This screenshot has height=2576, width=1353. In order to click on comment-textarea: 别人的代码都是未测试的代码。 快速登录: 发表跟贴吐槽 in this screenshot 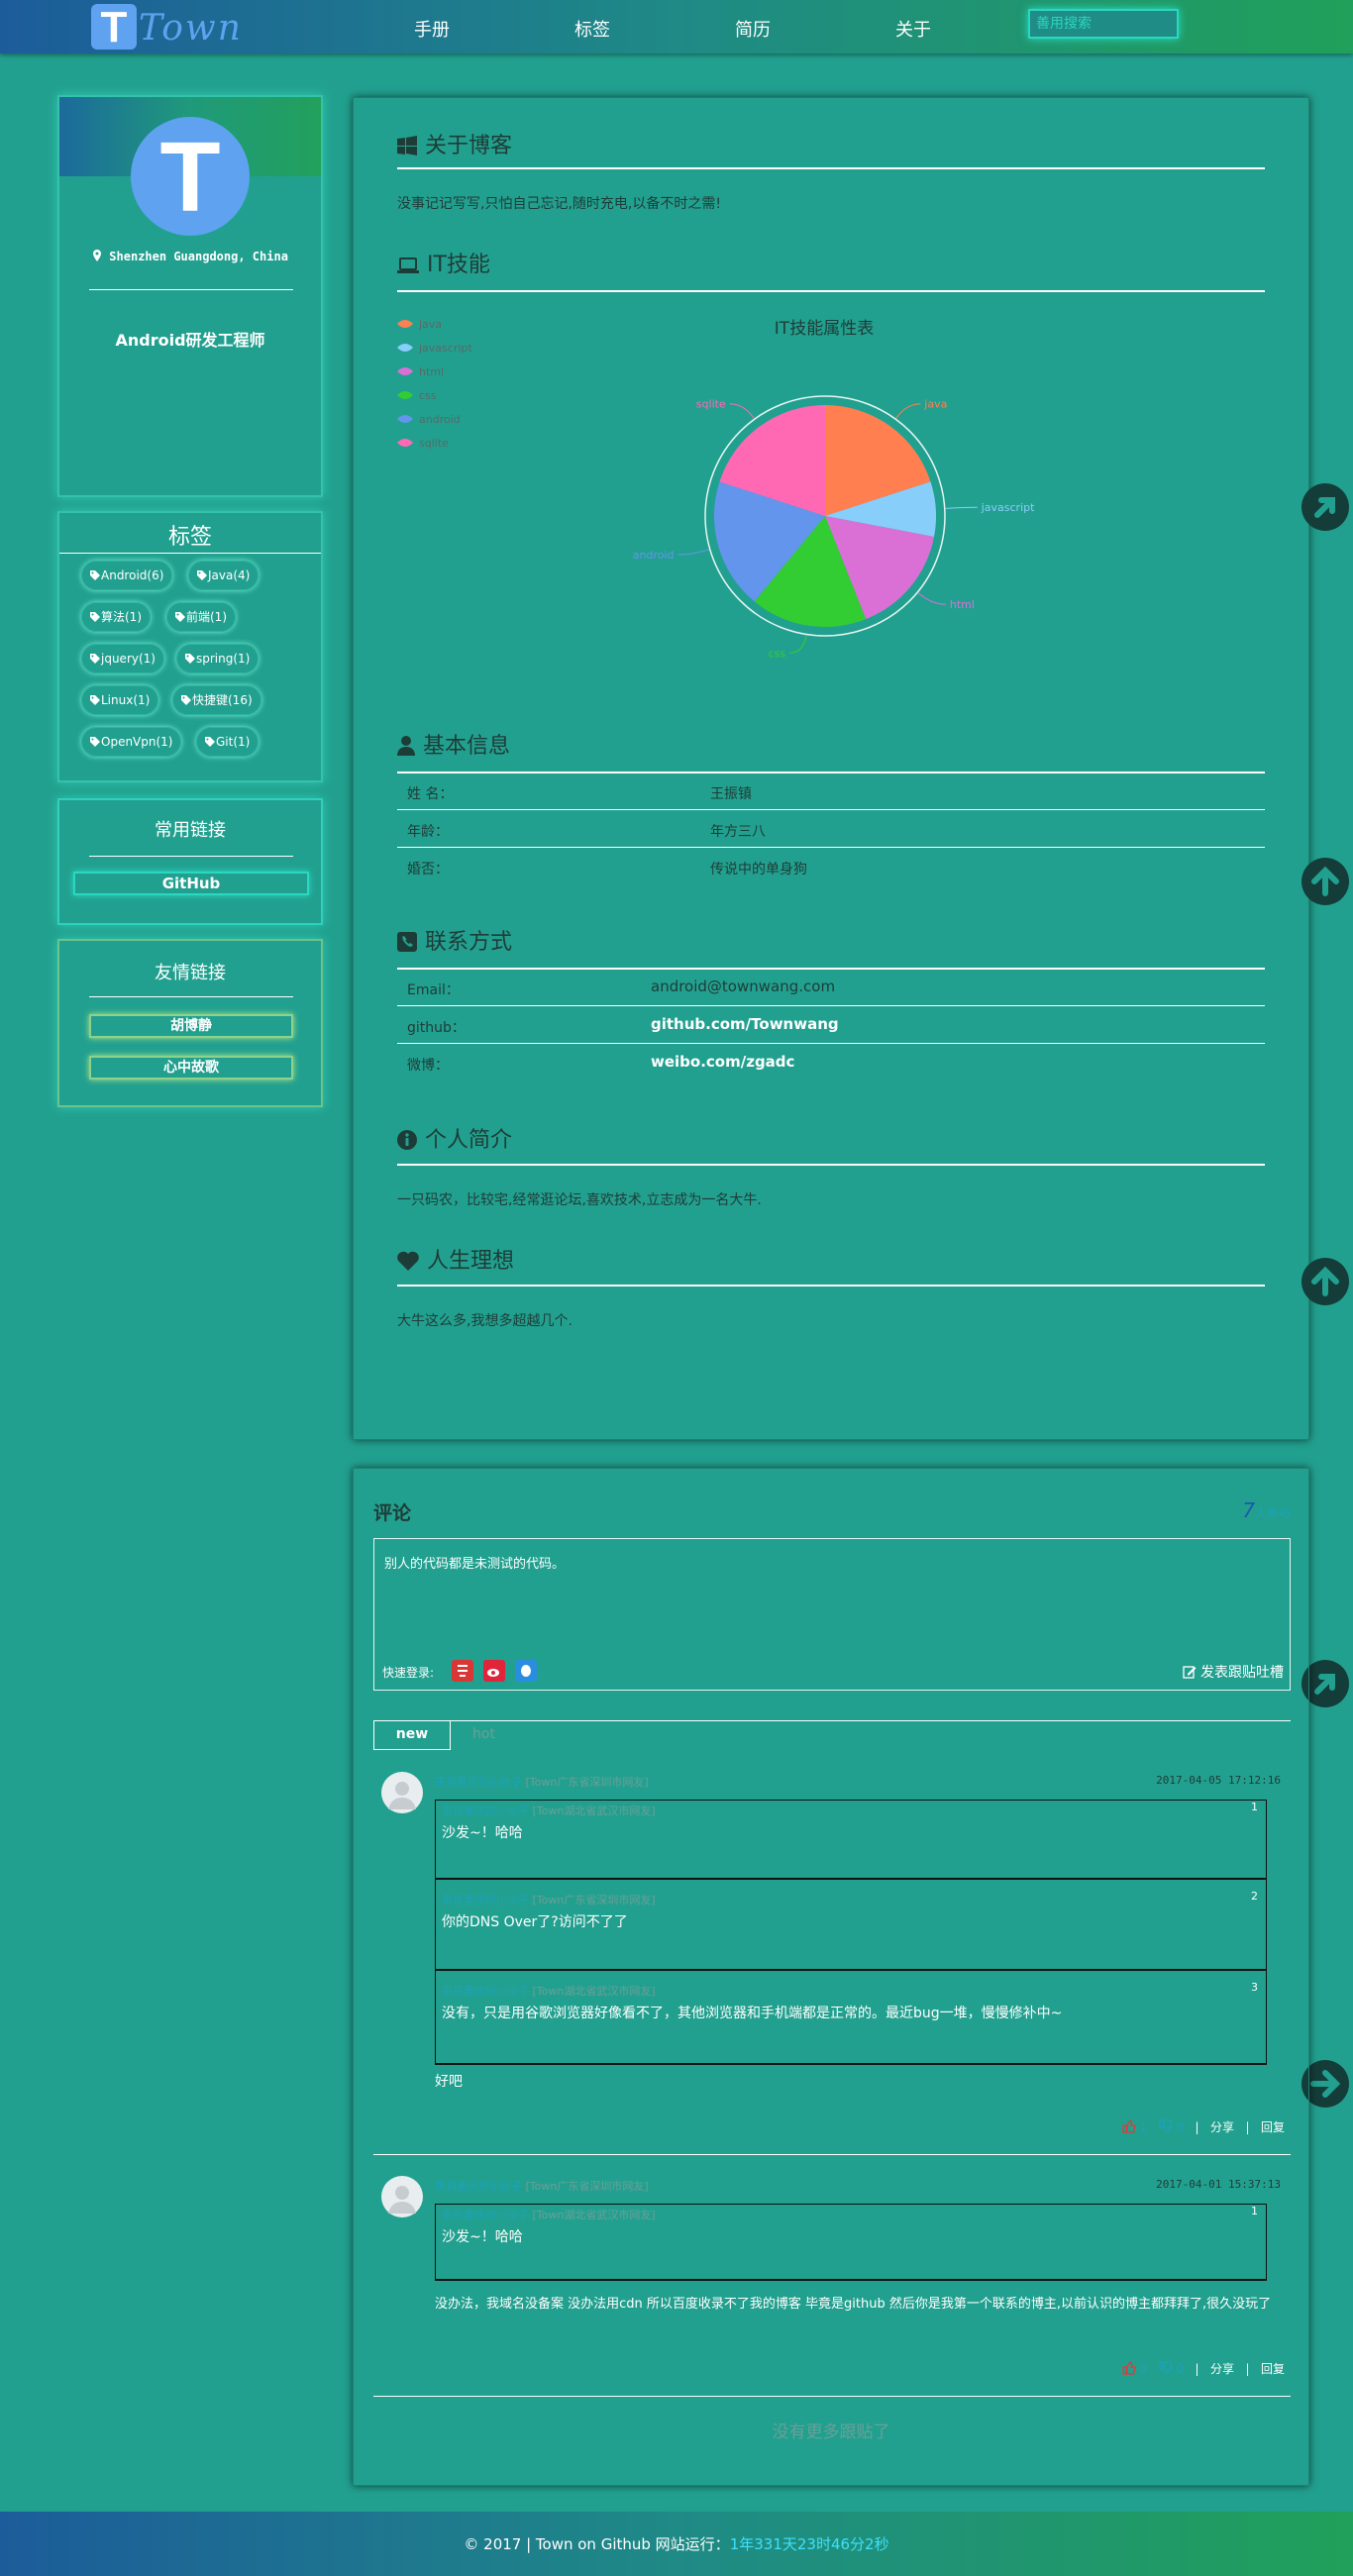, I will do `click(832, 1614)`.